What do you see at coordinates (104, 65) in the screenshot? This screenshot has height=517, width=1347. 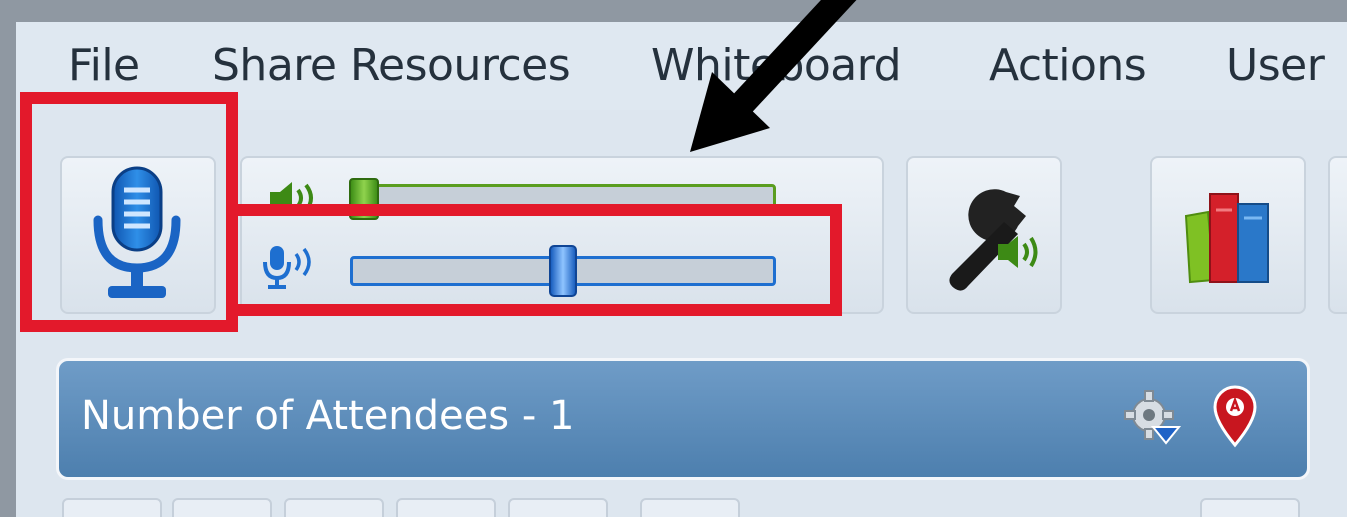 I see `menu-file: File` at bounding box center [104, 65].